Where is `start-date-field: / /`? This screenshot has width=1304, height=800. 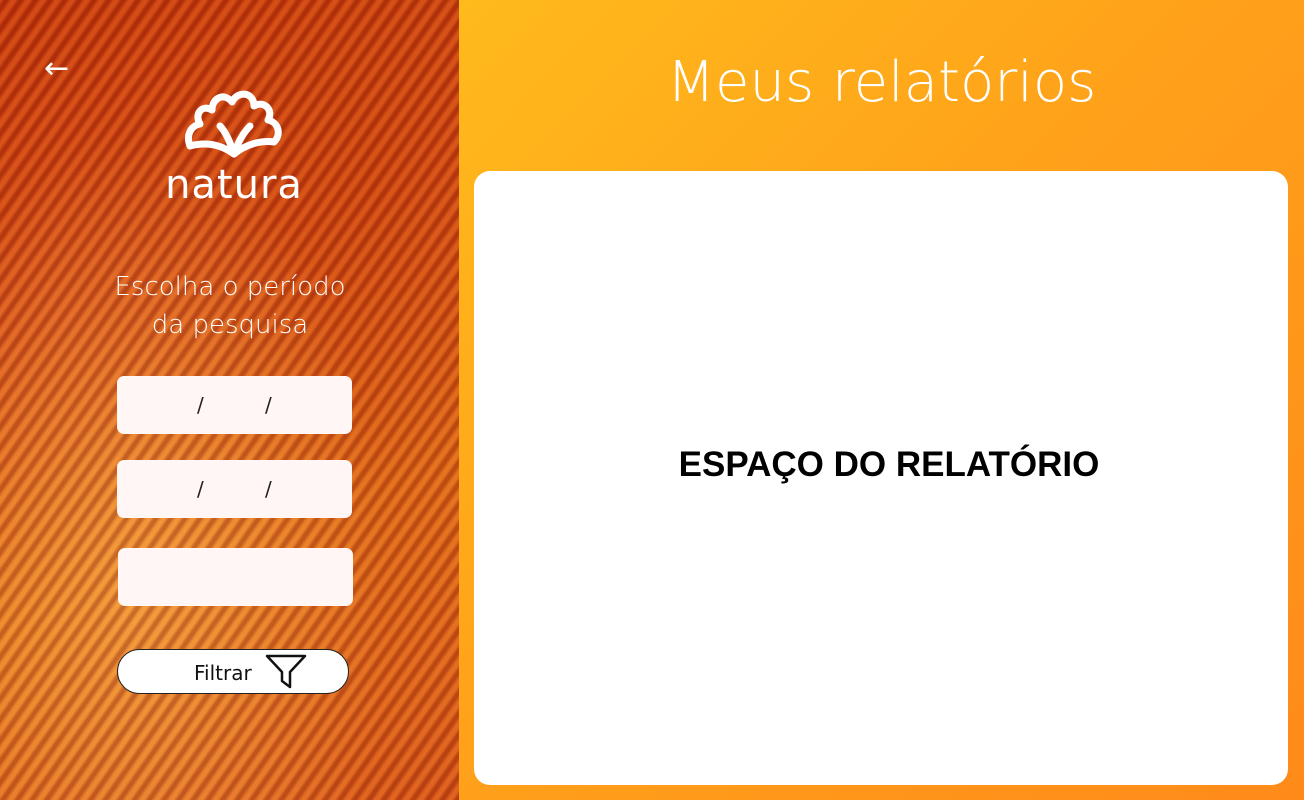
start-date-field: / / is located at coordinates (234, 405).